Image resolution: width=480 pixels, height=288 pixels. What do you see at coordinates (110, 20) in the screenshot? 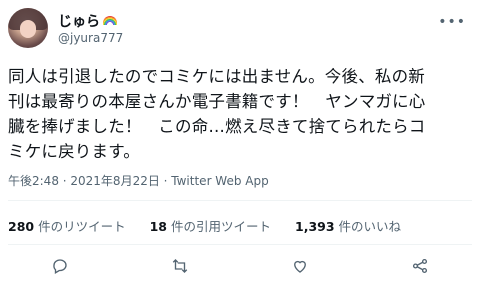
I see `rainbow-icon` at bounding box center [110, 20].